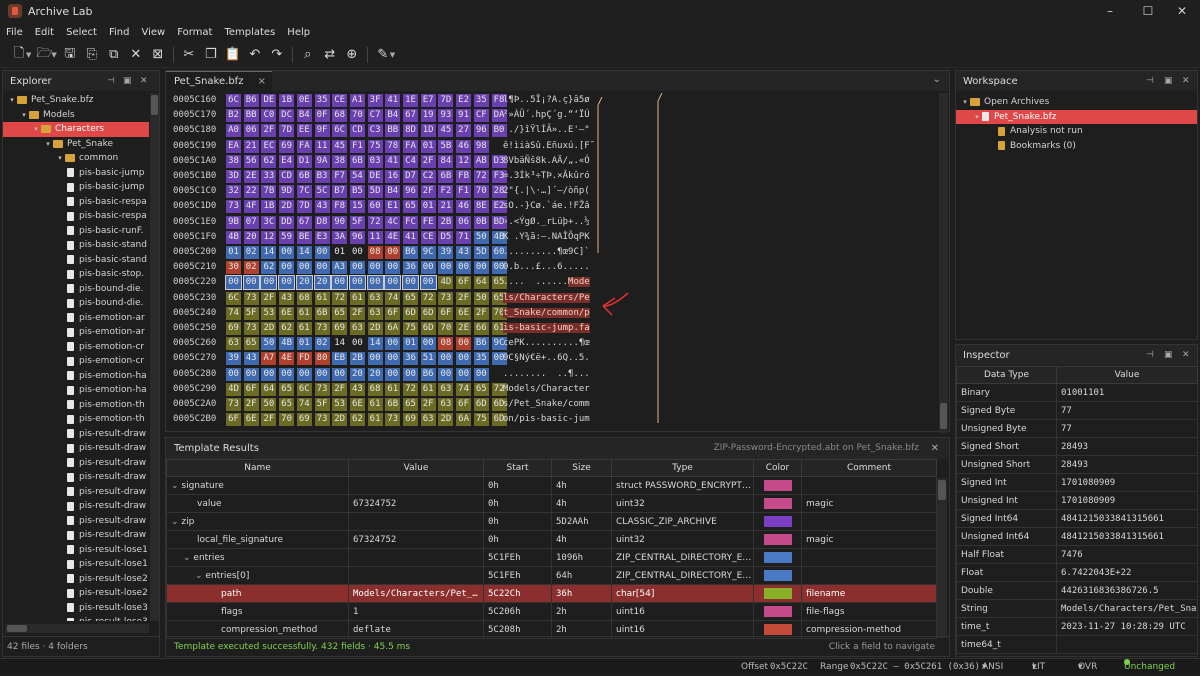 The image size is (1200, 676). I want to click on inspector-row: Signed Int64 4841215033841315661, so click(1077, 518).